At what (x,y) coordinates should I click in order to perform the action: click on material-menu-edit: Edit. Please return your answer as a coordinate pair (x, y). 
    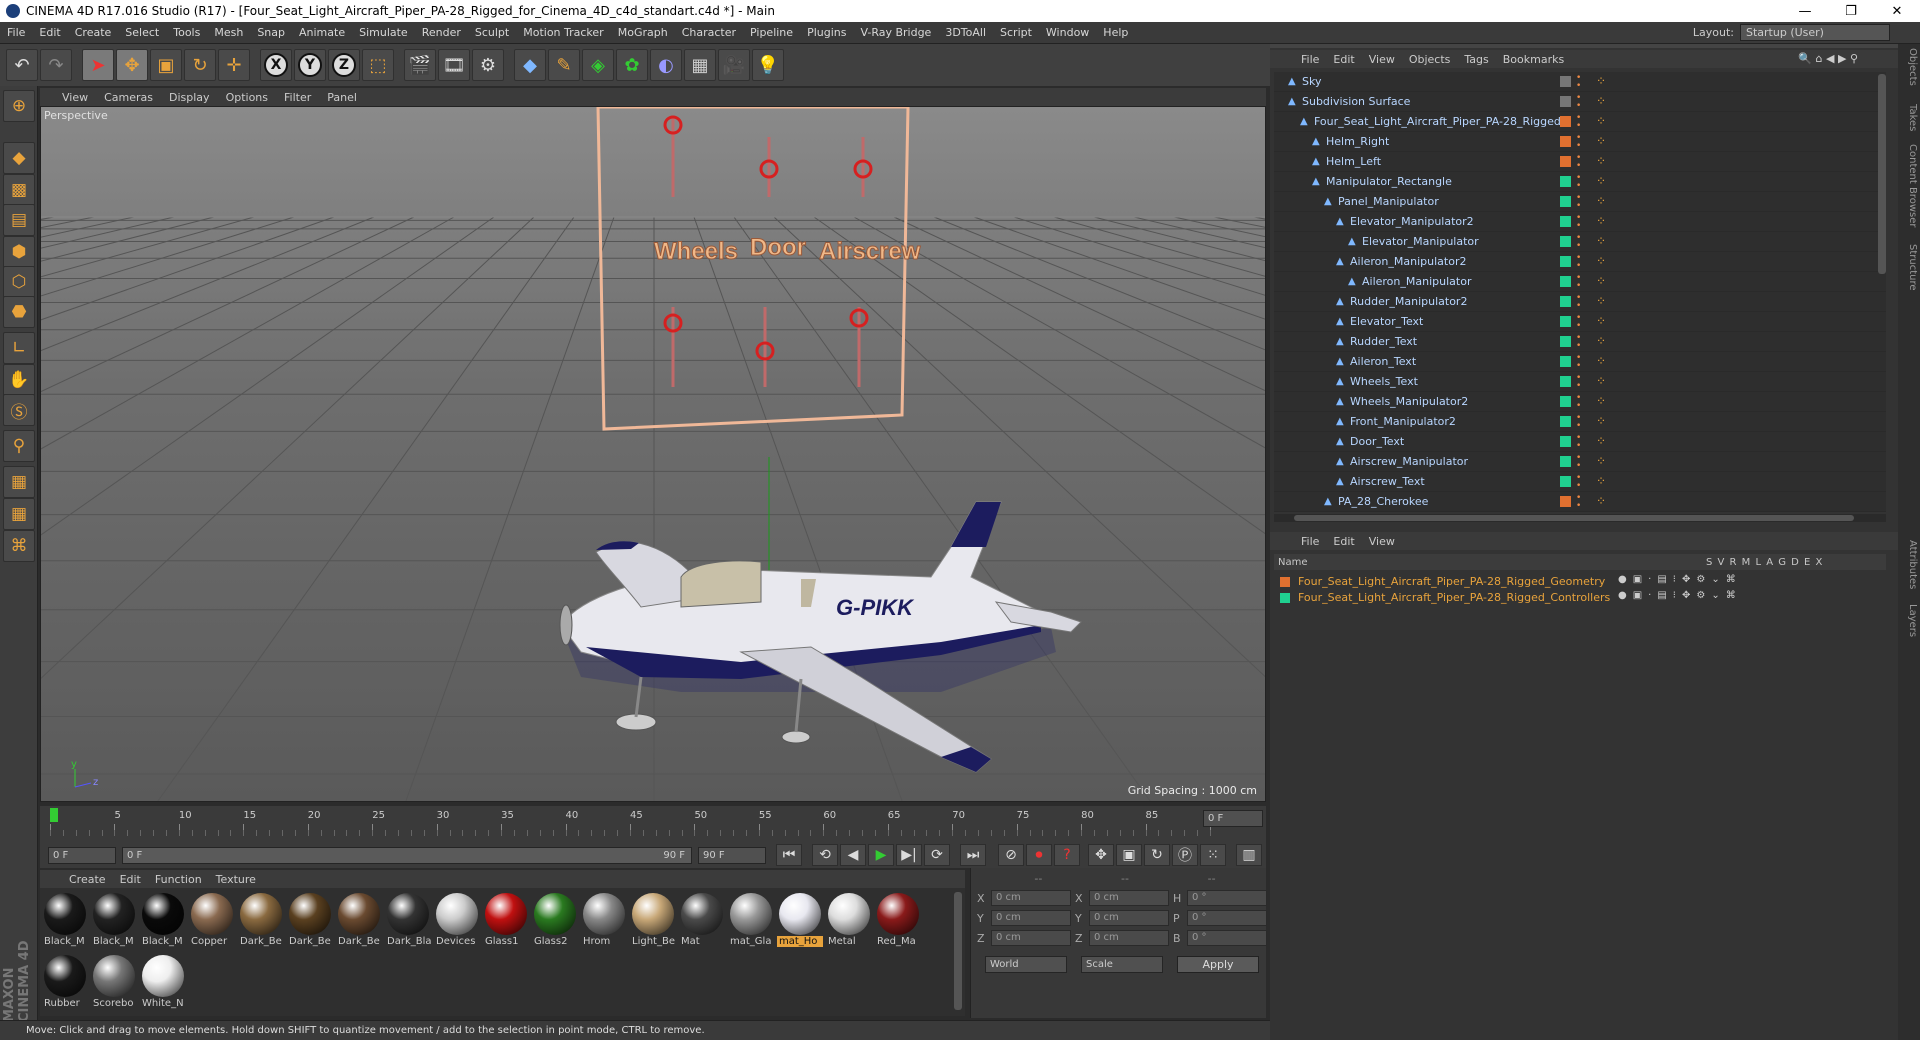
    Looking at the image, I should click on (130, 879).